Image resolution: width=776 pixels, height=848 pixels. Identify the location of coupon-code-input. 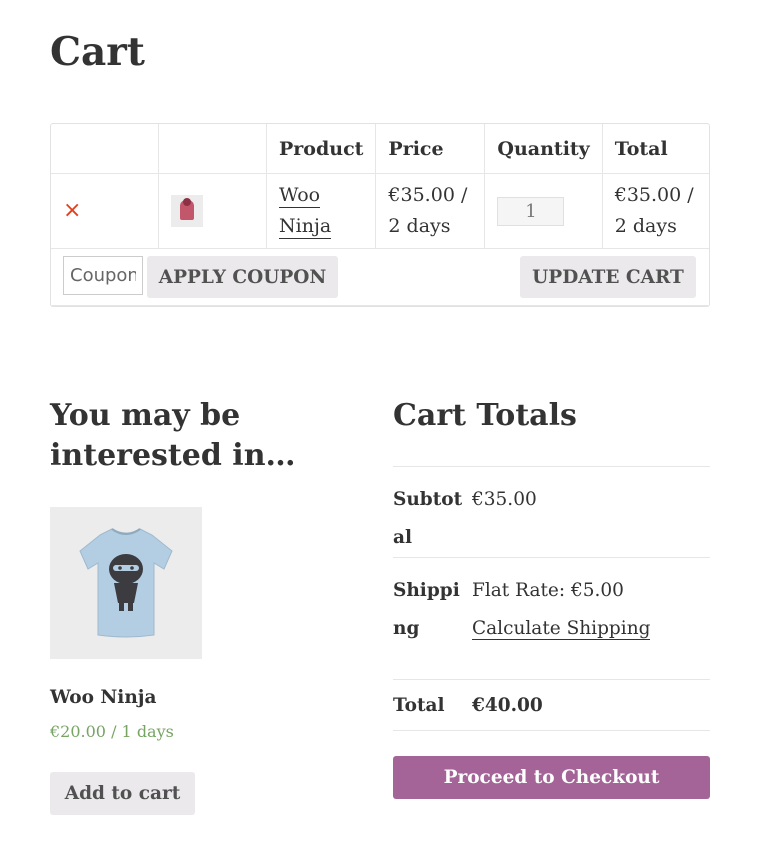
(103, 275).